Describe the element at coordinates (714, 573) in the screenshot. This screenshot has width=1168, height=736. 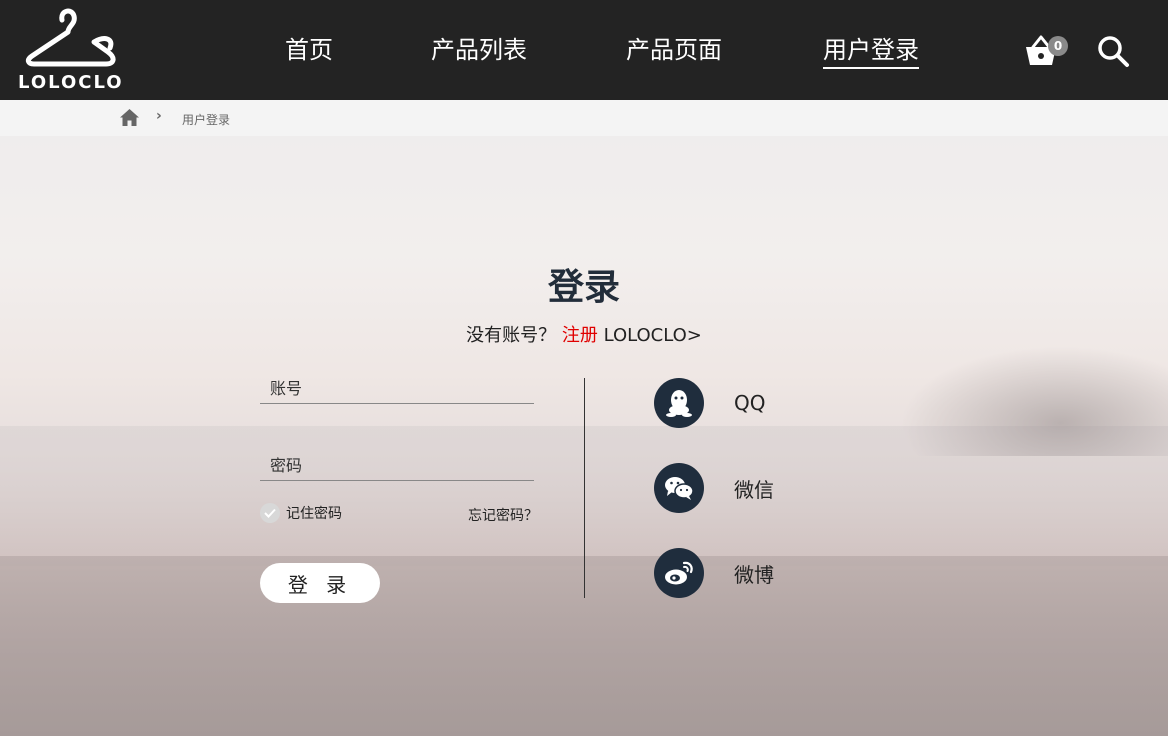
I see `weibo-login-option: 微博` at that location.